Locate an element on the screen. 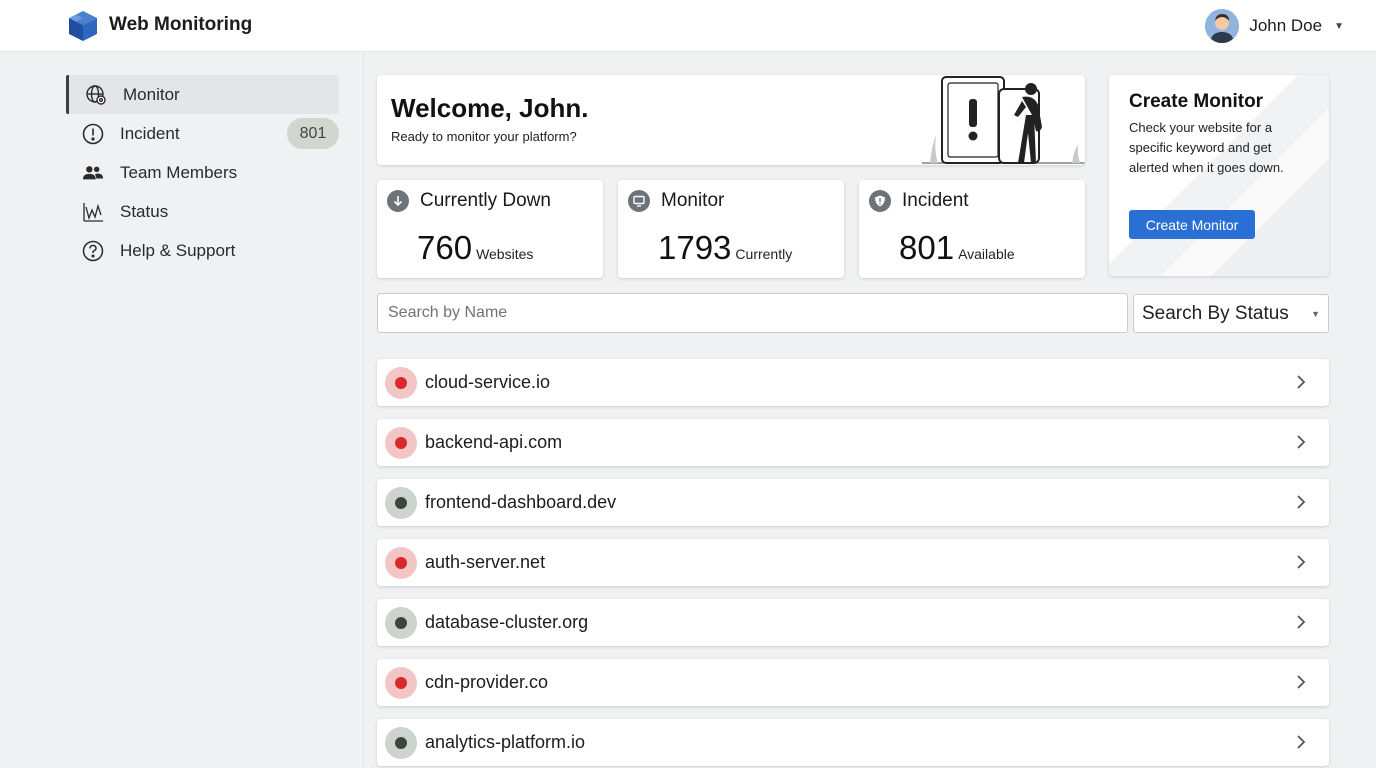  stat-value: 1793 is located at coordinates (695, 247).